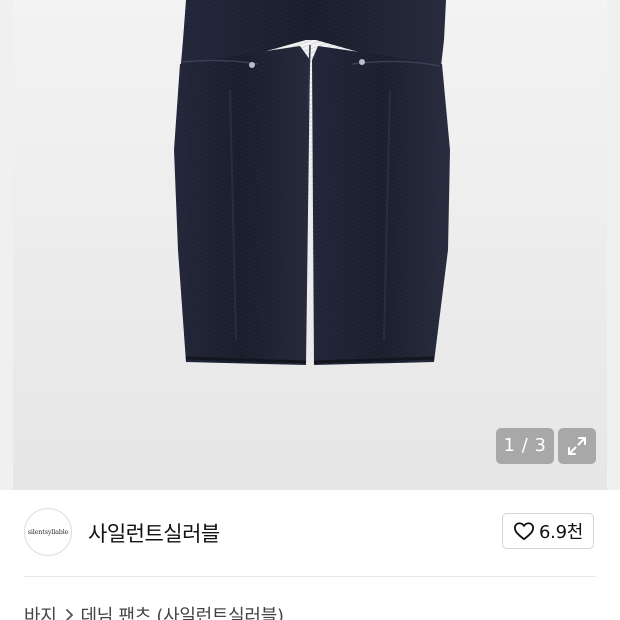 The width and height of the screenshot is (620, 620). What do you see at coordinates (561, 532) in the screenshot?
I see `like-count: 6.9천` at bounding box center [561, 532].